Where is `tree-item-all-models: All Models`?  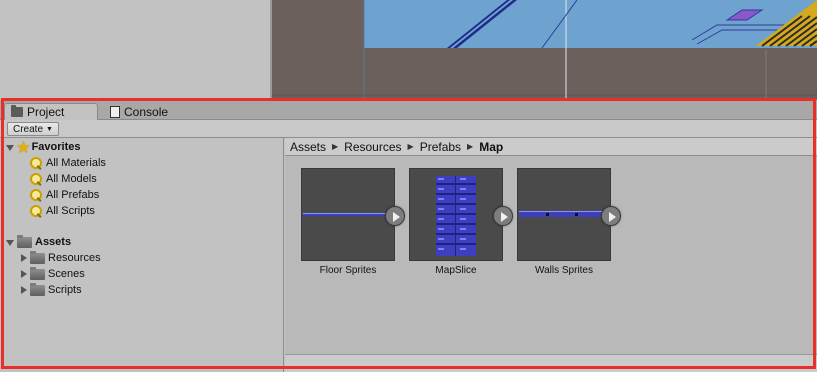 tree-item-all-models: All Models is located at coordinates (63, 179).